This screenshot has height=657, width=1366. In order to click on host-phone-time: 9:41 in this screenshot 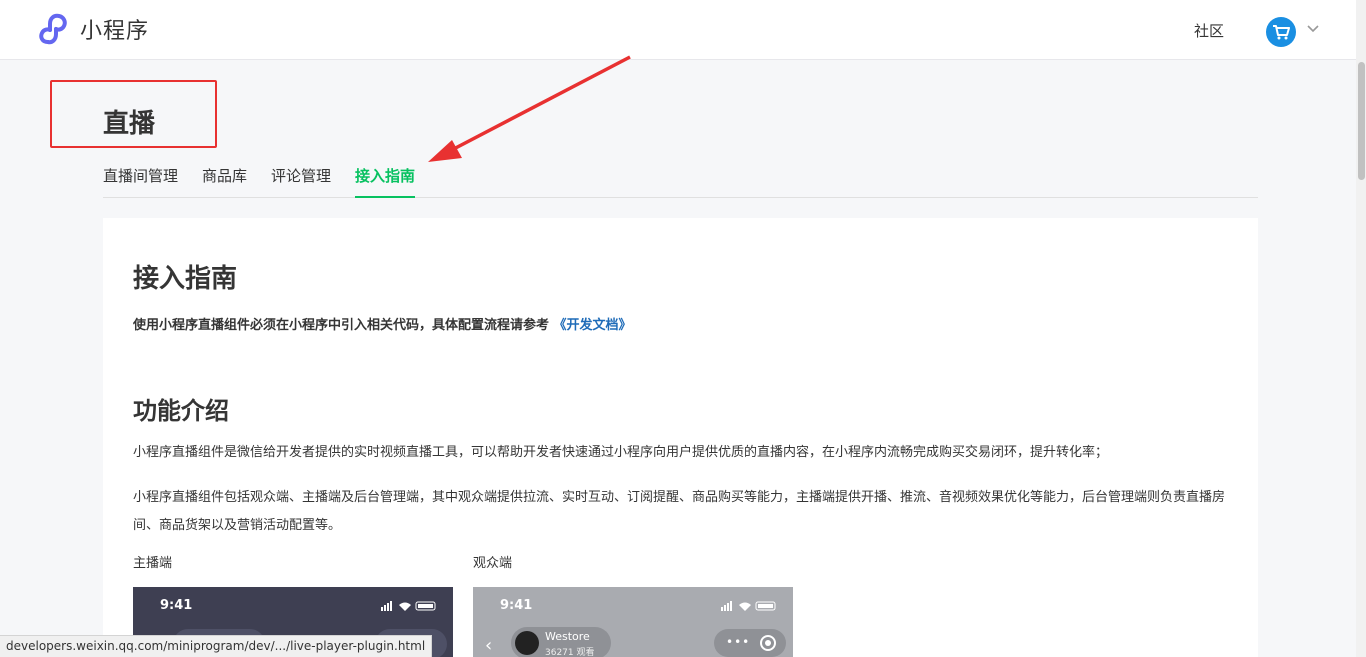, I will do `click(176, 605)`.